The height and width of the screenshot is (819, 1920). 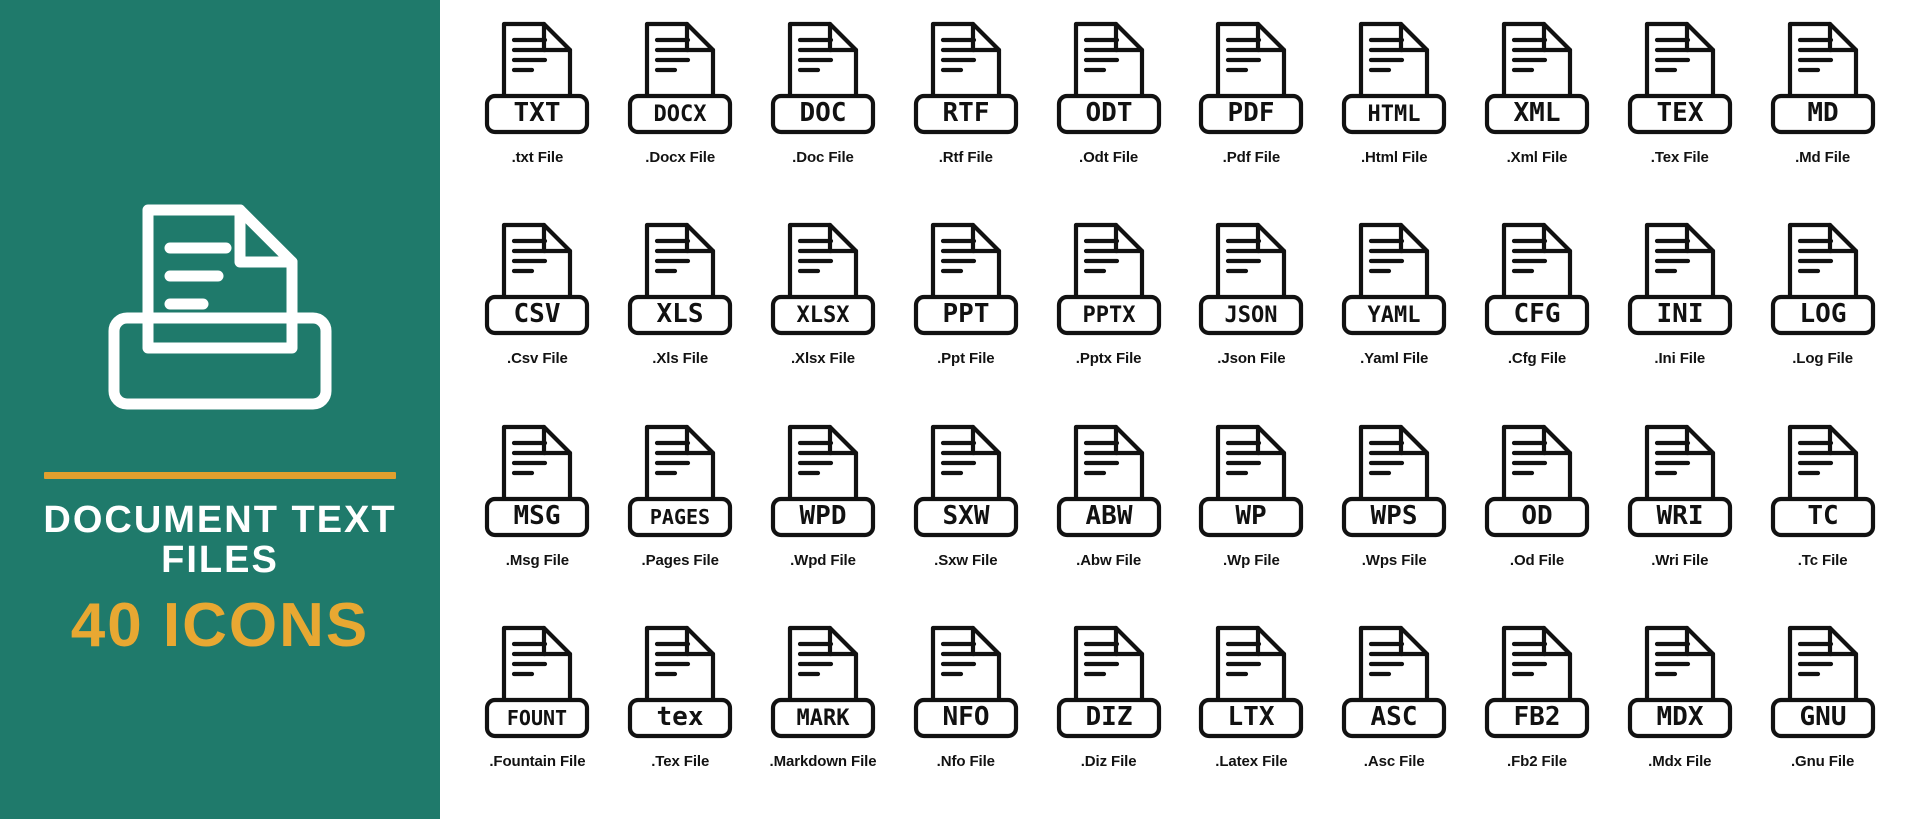 I want to click on docx-file-icon: DOCX, so click(x=680, y=79).